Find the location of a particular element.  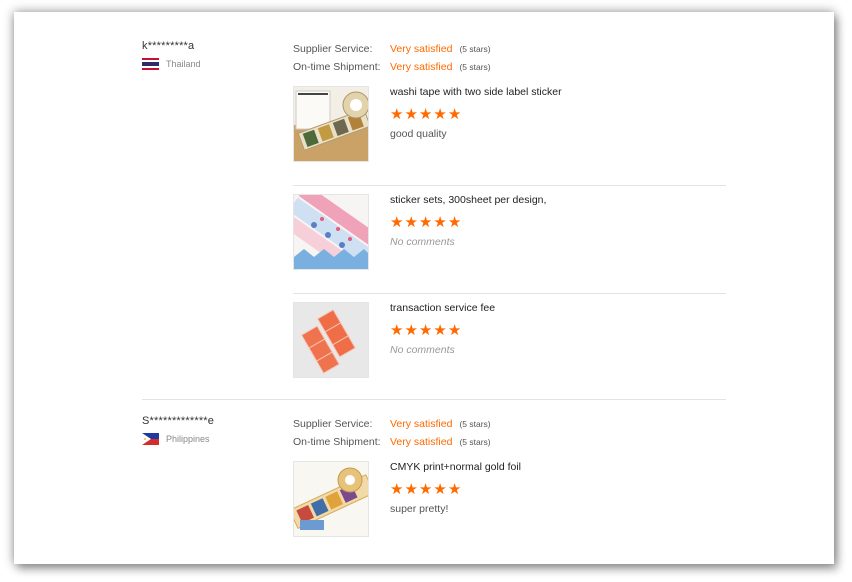

country-name: Thailand is located at coordinates (183, 64).